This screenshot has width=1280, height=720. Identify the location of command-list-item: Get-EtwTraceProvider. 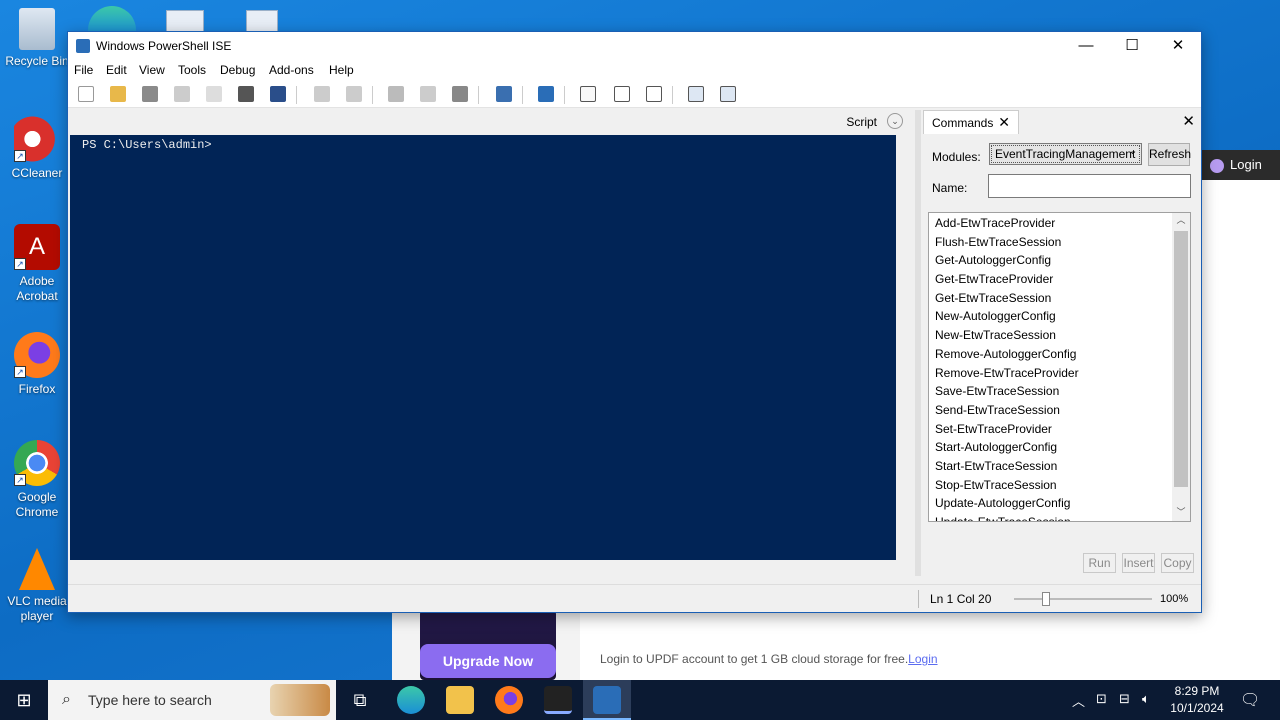
(1059, 279).